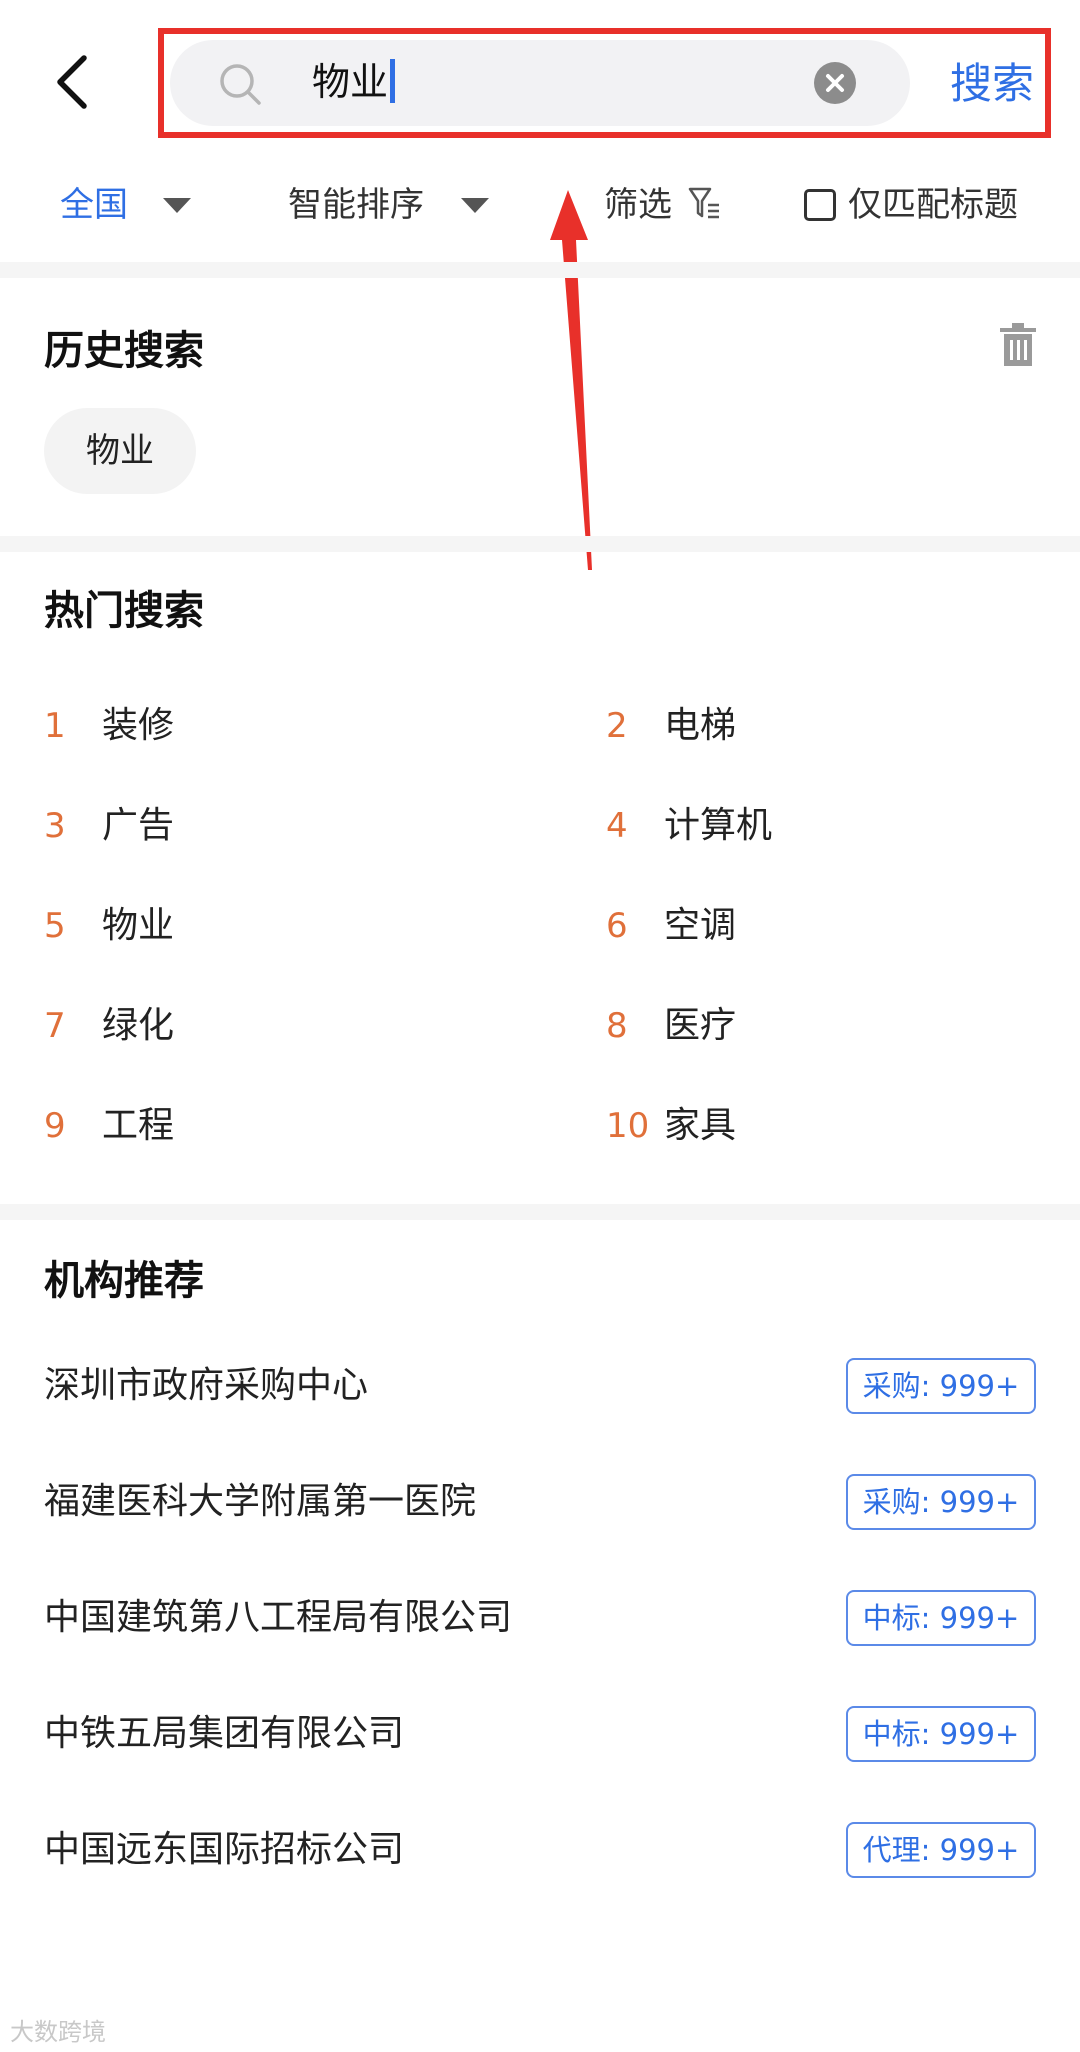 The height and width of the screenshot is (2052, 1080). I want to click on hot-rank: 2, so click(617, 726).